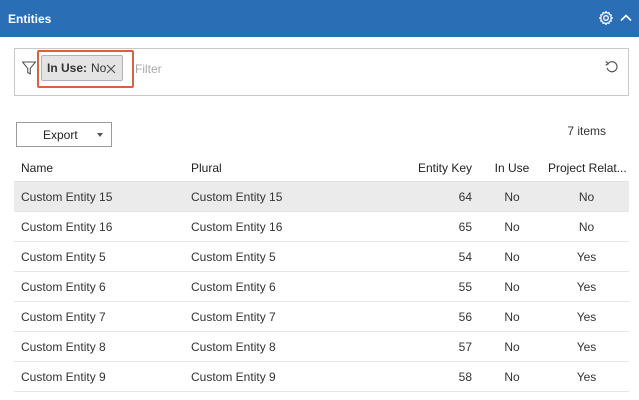 The image size is (639, 400). Describe the element at coordinates (63, 256) in the screenshot. I see `cell-name: Custom Entity 5` at that location.